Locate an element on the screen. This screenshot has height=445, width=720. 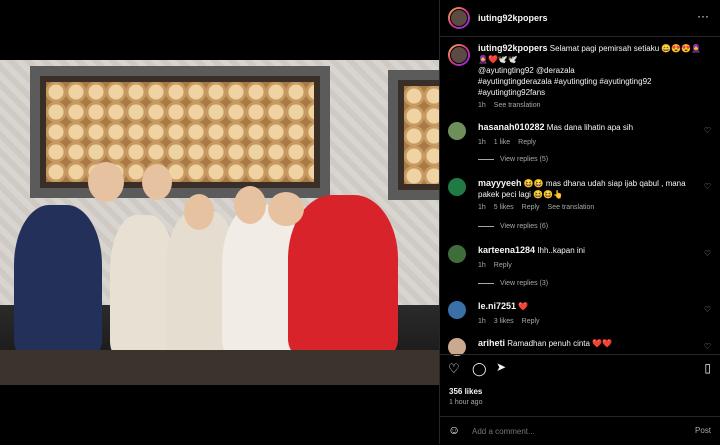
comment-username: ariheti is located at coordinates (491, 343).